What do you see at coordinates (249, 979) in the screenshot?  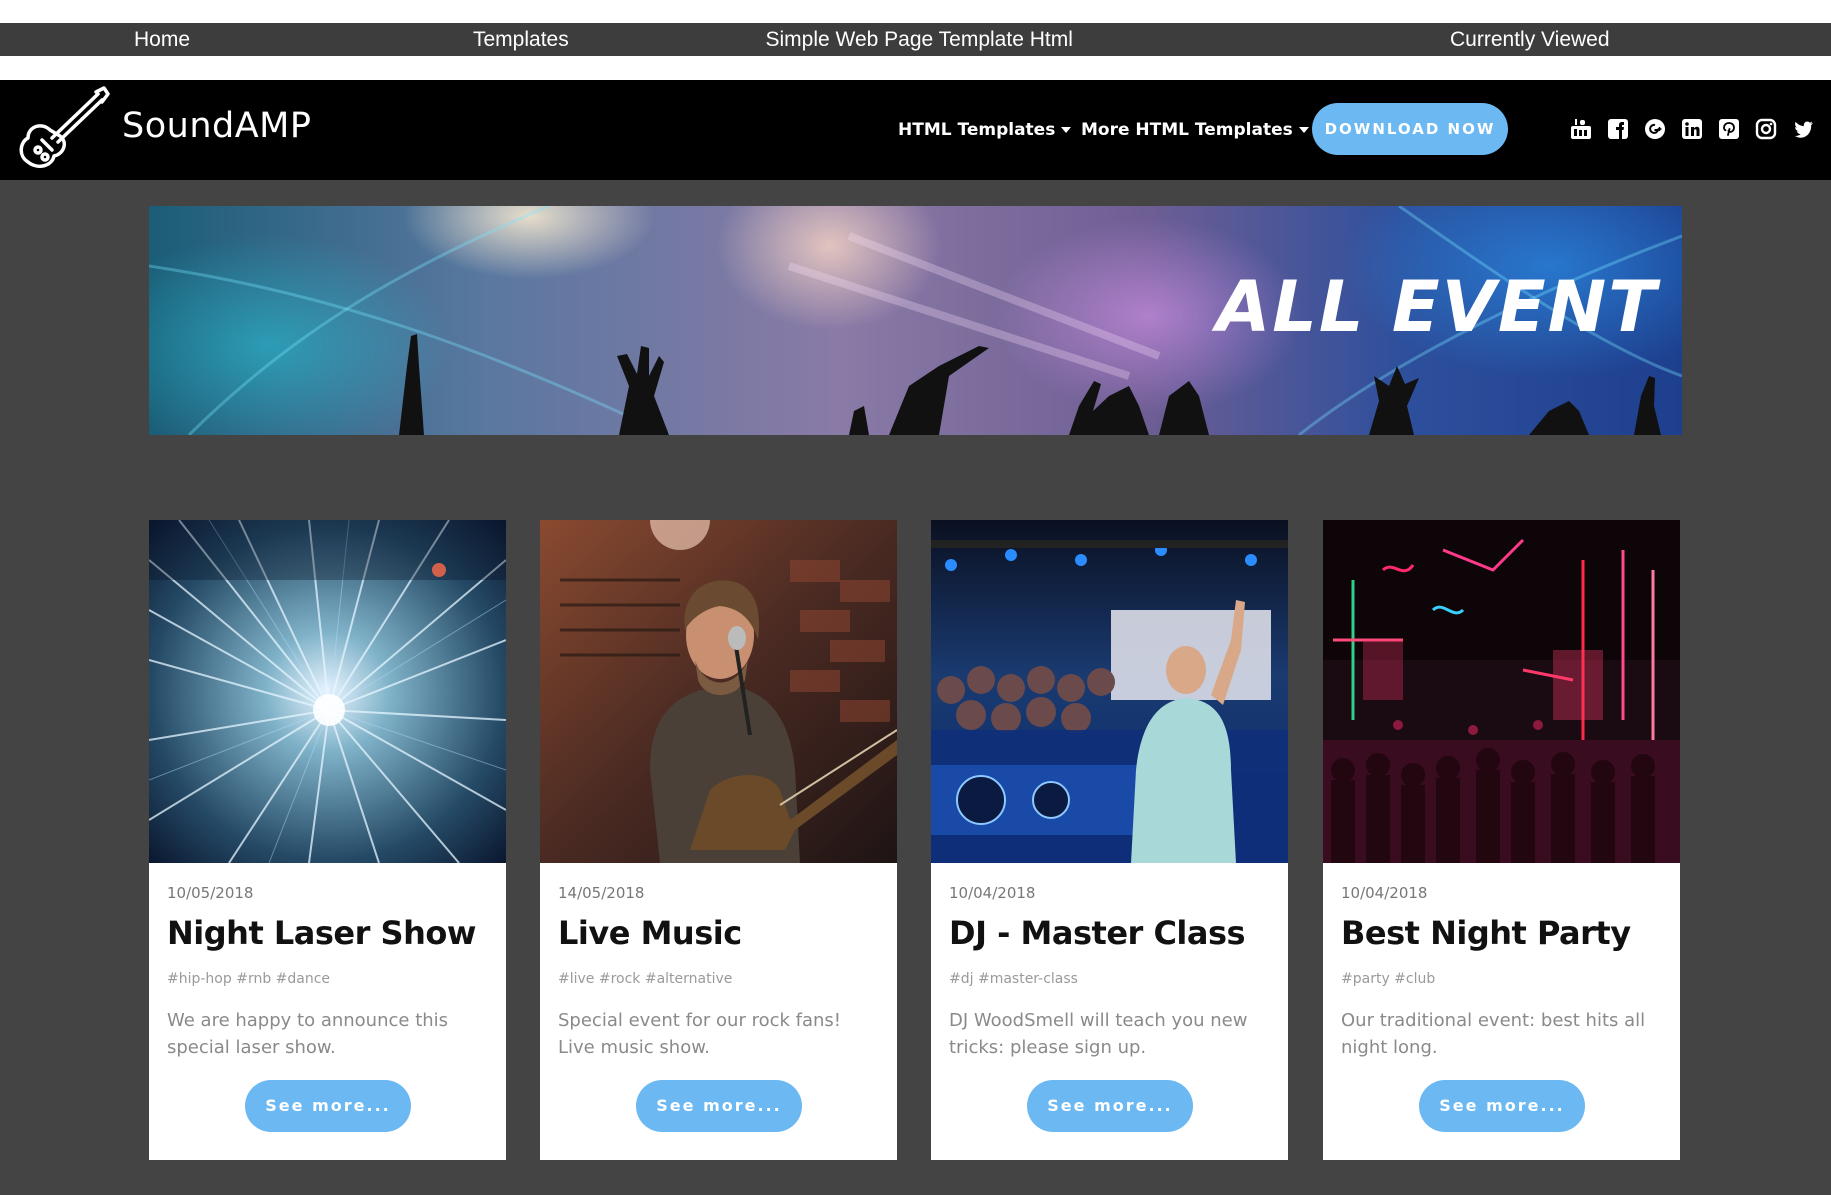 I see `event-tags: #hip-hop #rnb #dance` at bounding box center [249, 979].